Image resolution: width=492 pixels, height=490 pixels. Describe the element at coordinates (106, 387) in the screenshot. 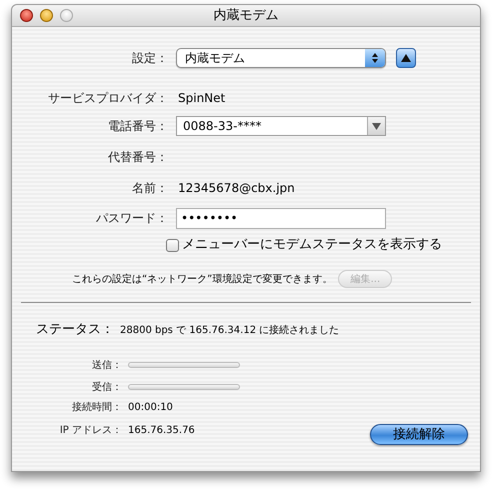

I see `field-label: 受信：` at that location.